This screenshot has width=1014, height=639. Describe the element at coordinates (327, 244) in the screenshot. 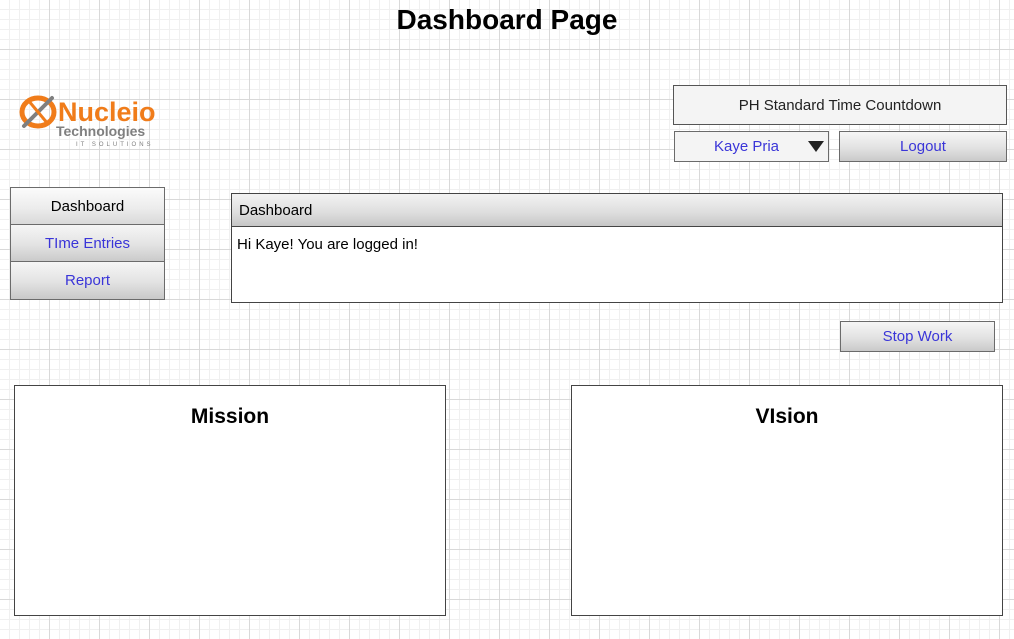

I see `welcome-message: Hi Kaye! You are logged in!` at that location.